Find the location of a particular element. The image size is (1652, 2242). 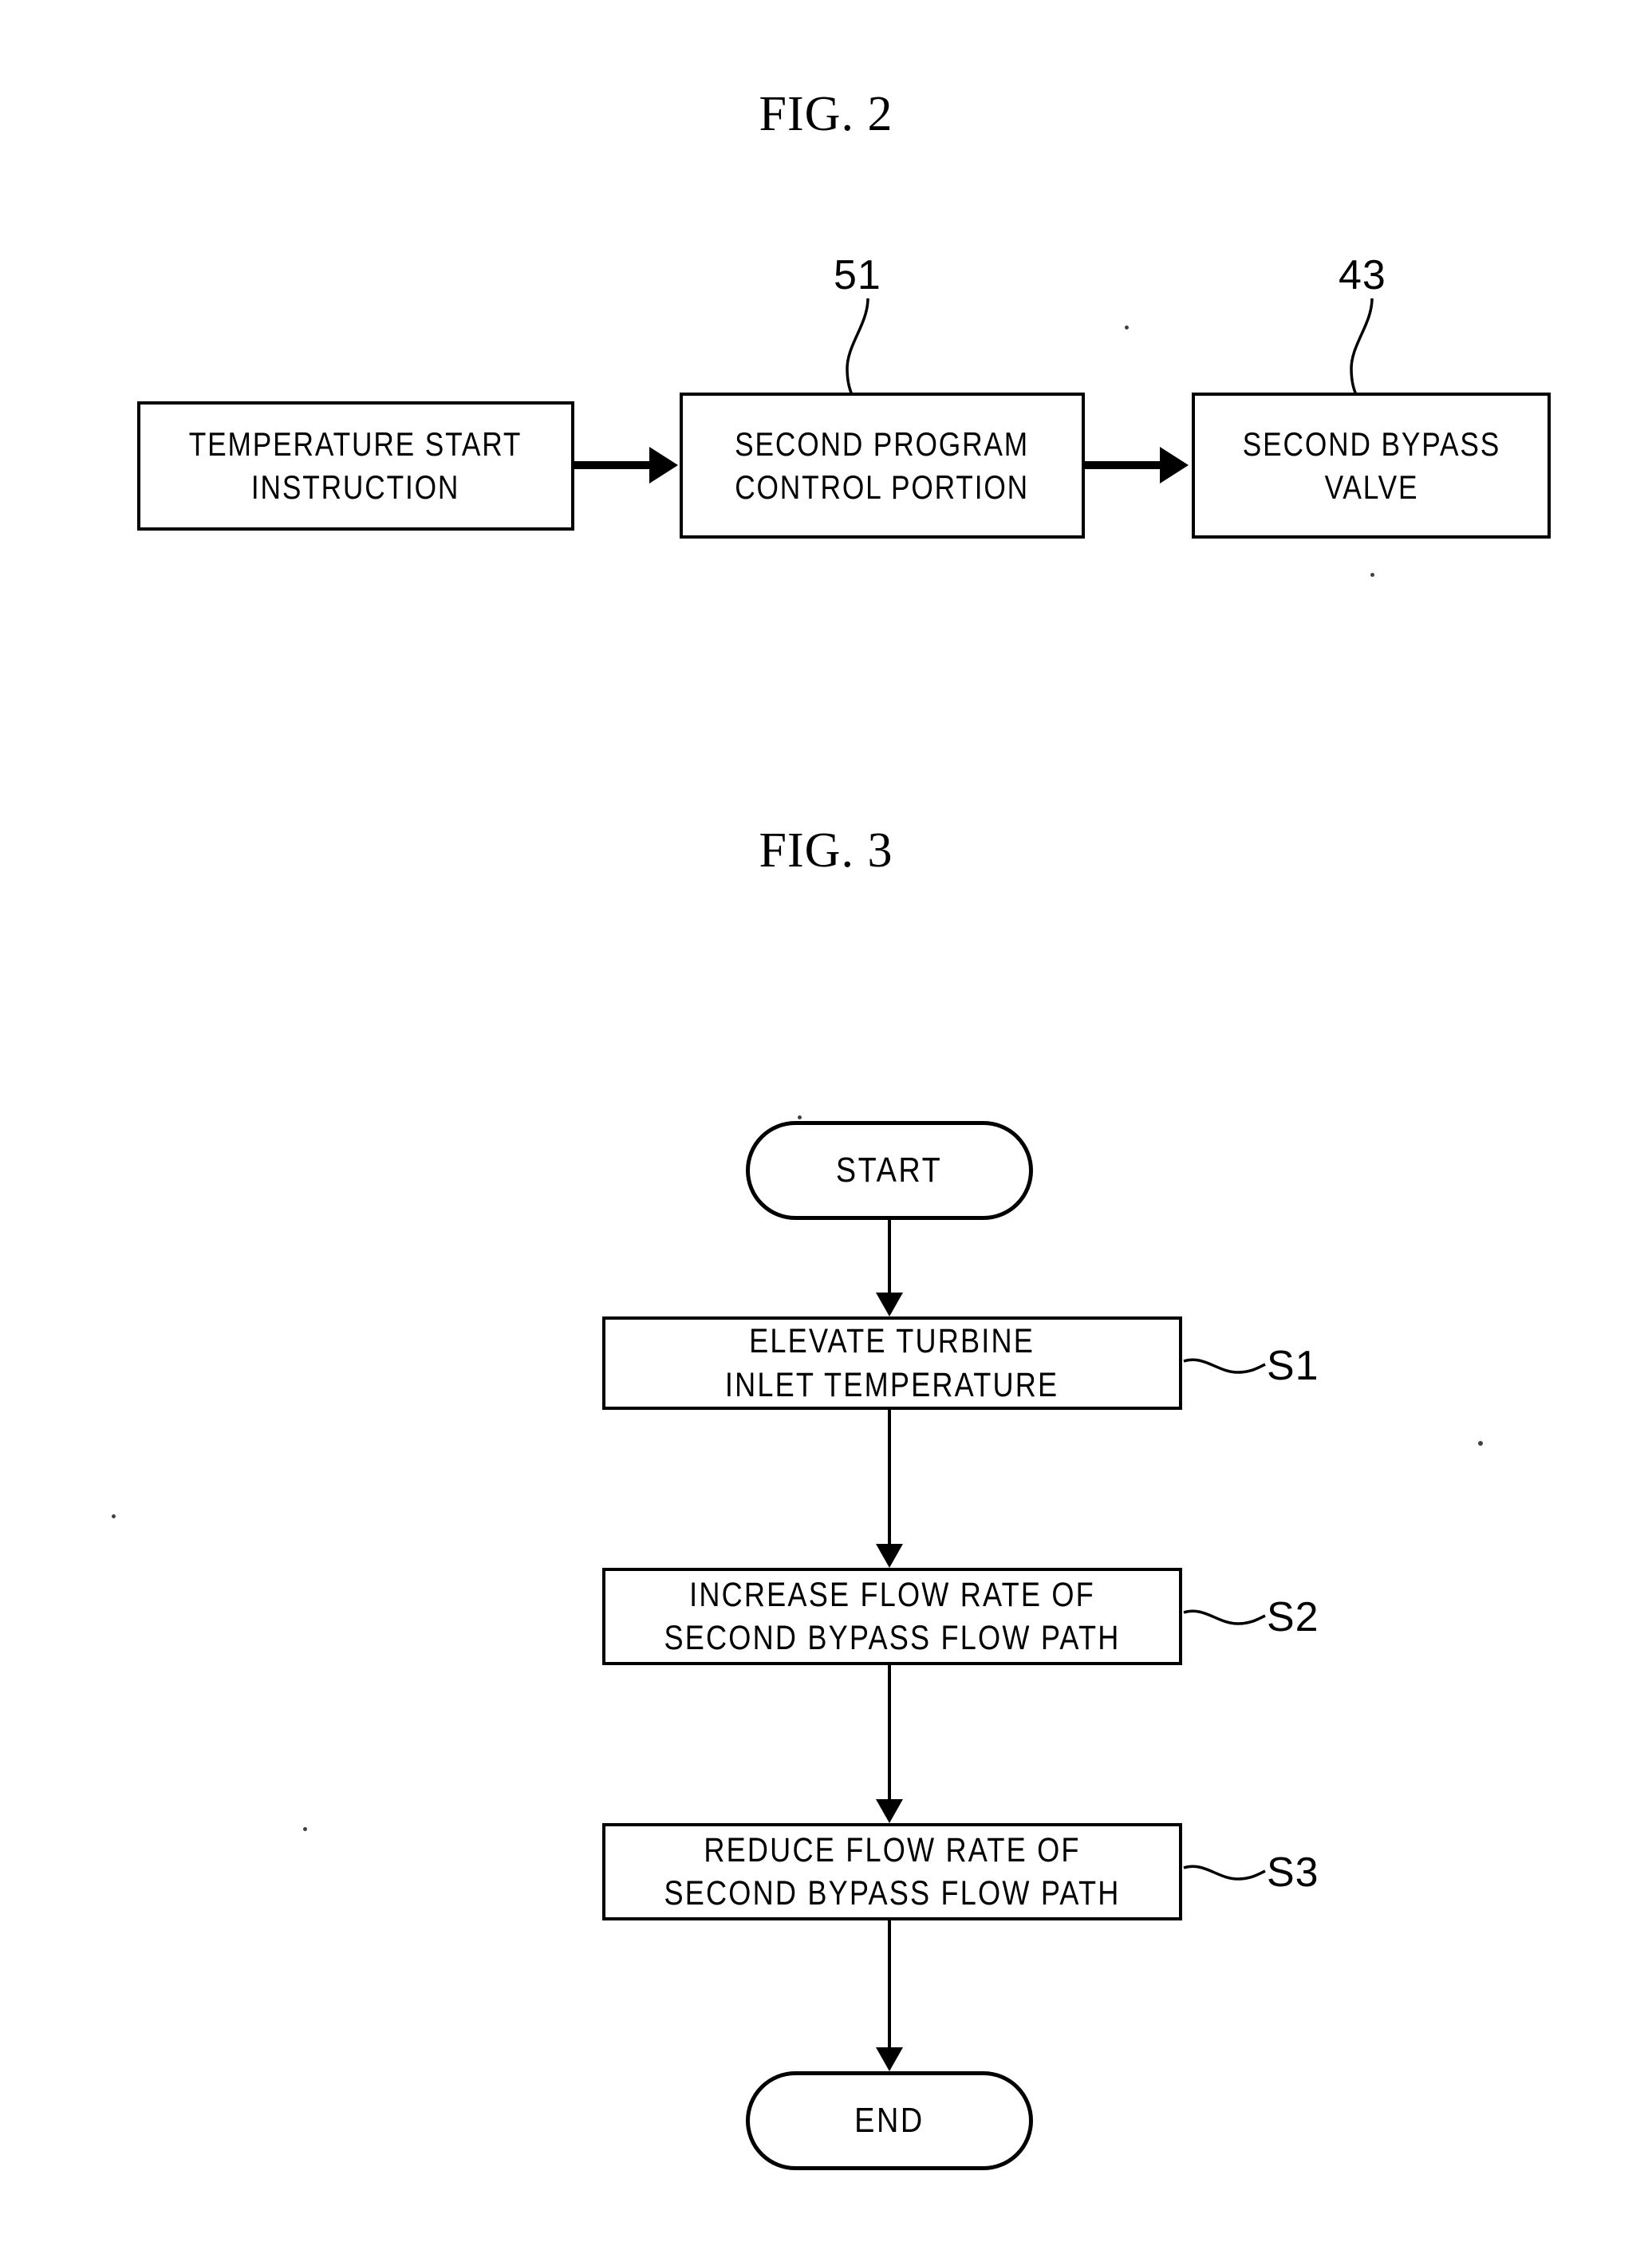

flow-arrow-s2-to-s3 is located at coordinates (889, 1734).